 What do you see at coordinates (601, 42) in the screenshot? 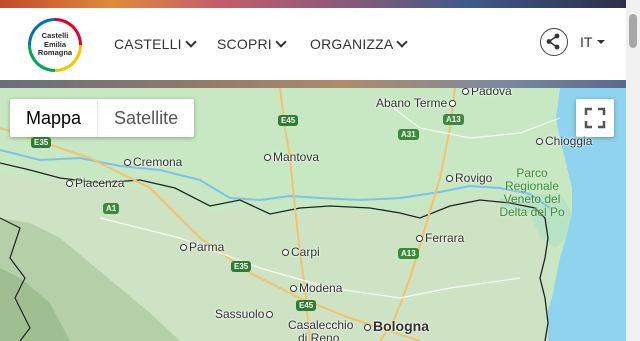
I see `caret-down-icon` at bounding box center [601, 42].